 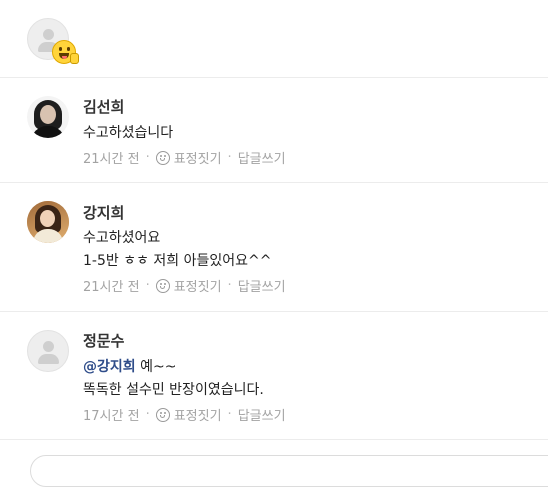 I want to click on emoji-icon, so click(x=65, y=52).